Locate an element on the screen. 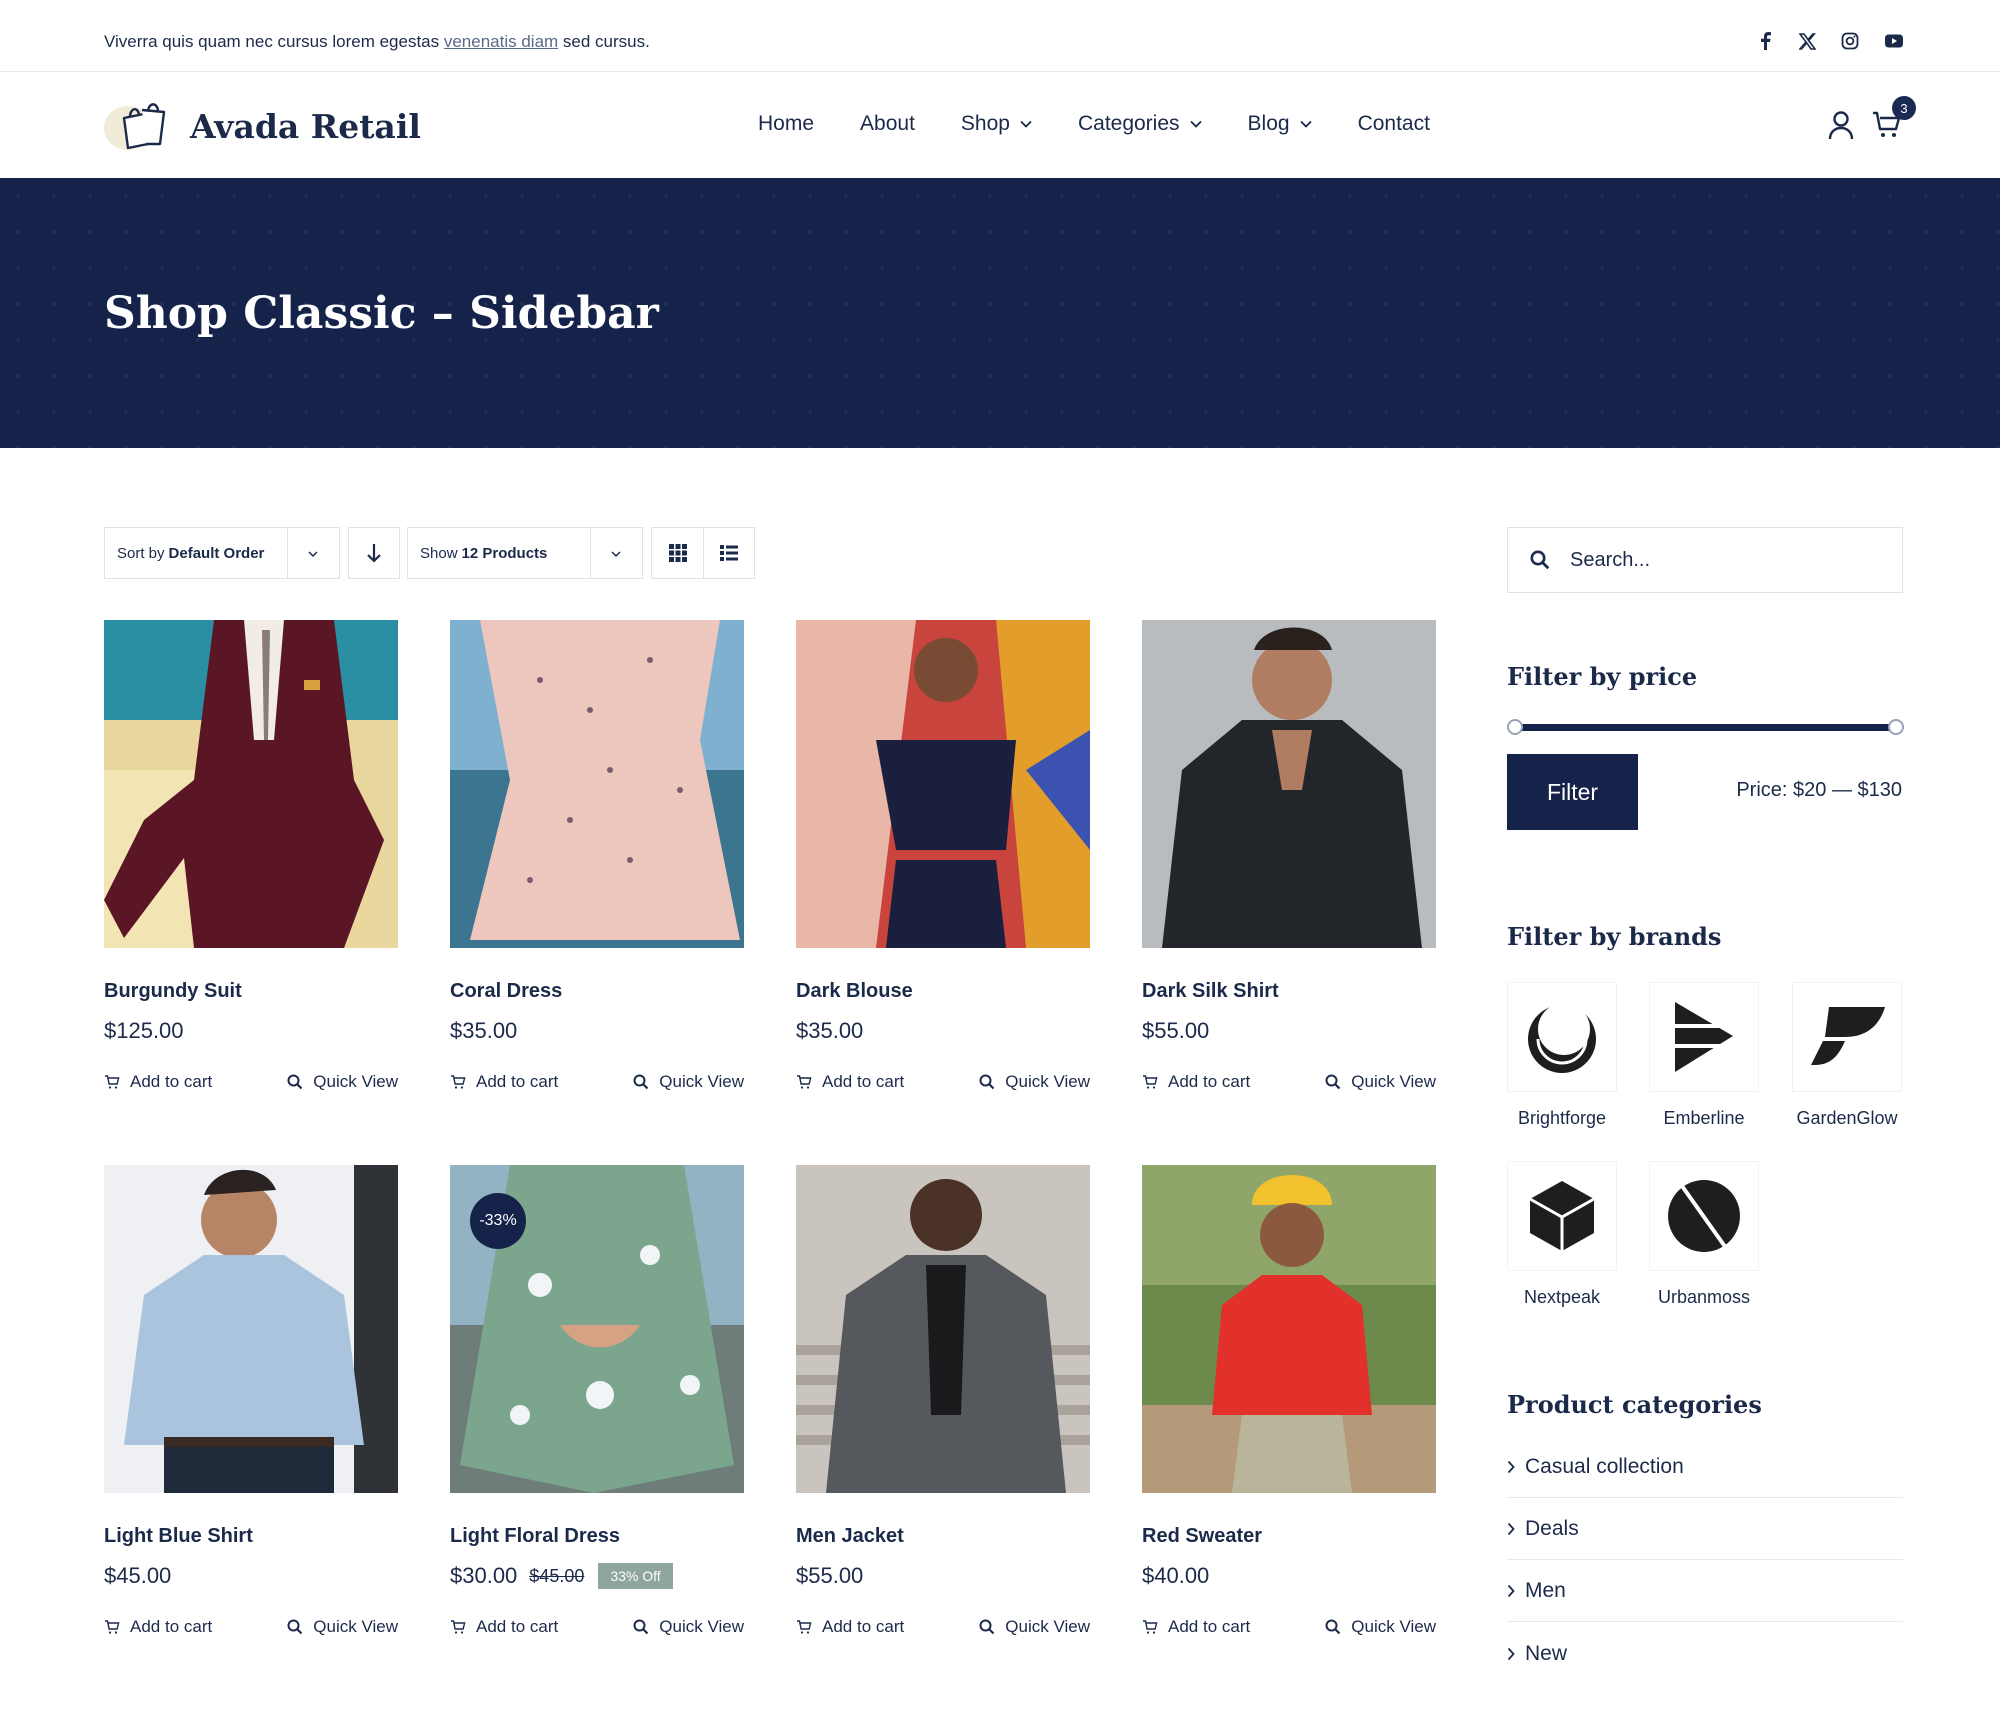 This screenshot has height=1720, width=2000. product-name: Light Blue Shirt is located at coordinates (178, 1536).